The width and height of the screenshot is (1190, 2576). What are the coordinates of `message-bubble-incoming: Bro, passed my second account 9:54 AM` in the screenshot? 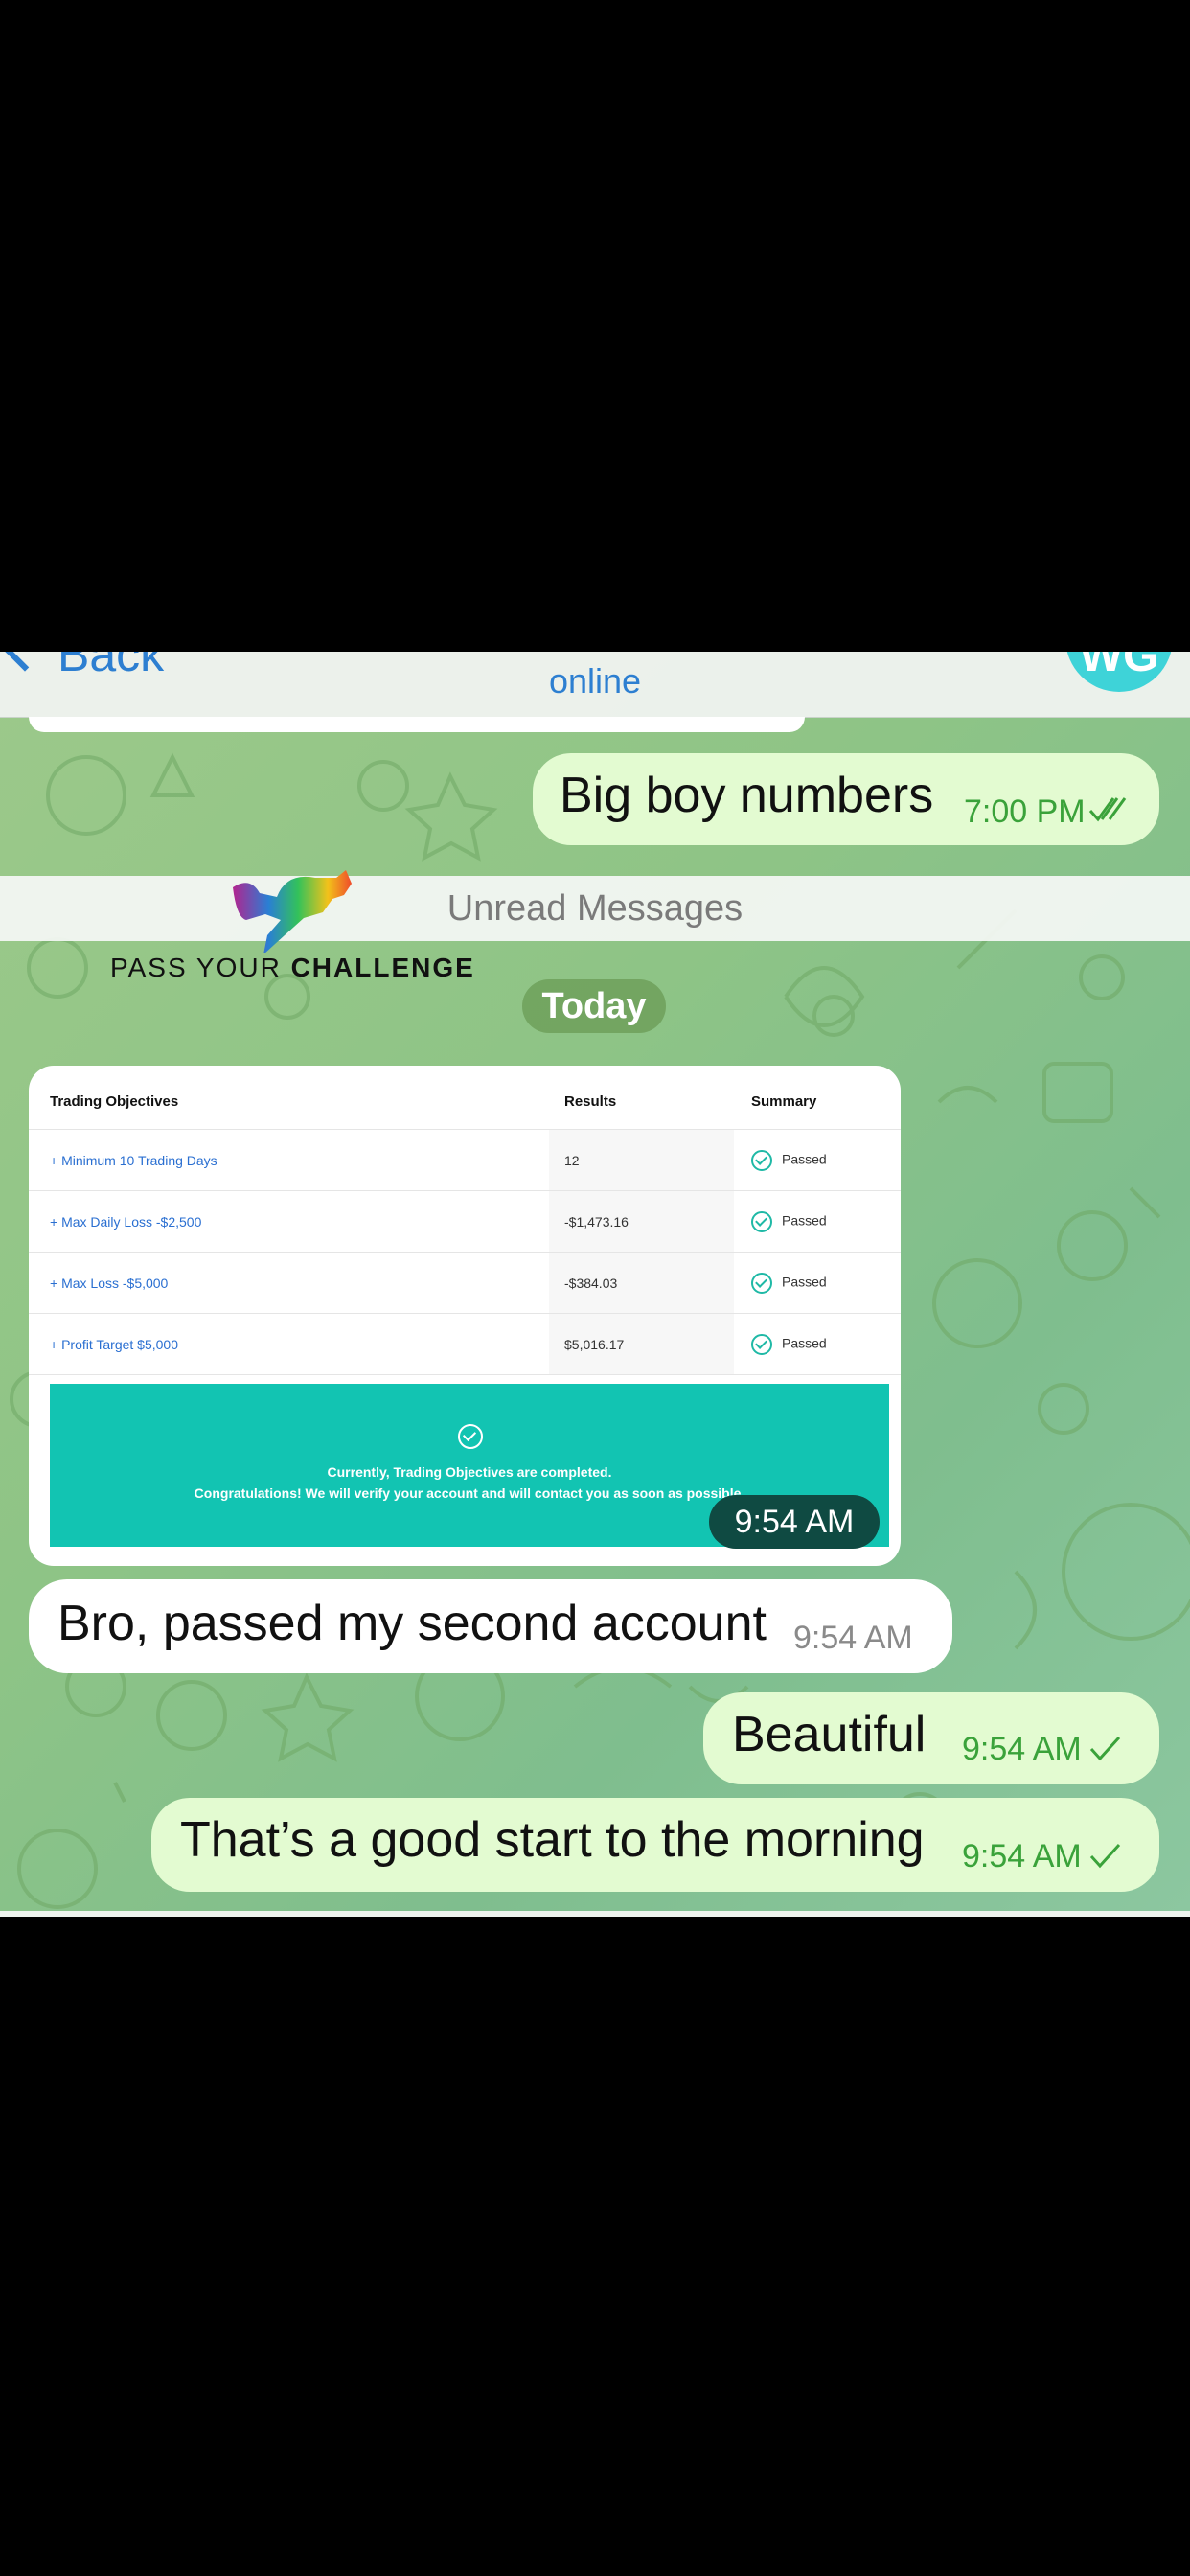 It's located at (491, 1626).